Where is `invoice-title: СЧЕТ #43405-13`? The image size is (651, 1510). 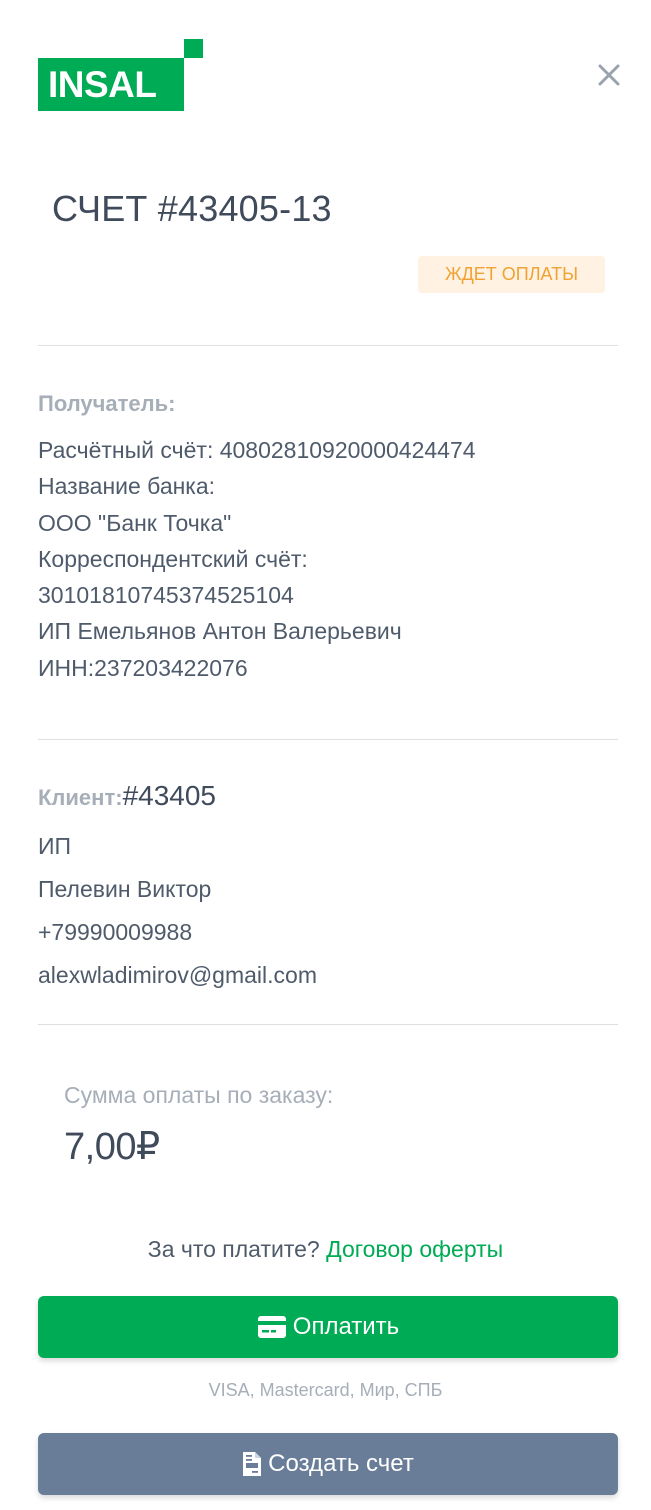
invoice-title: СЧЕТ #43405-13 is located at coordinates (192, 208).